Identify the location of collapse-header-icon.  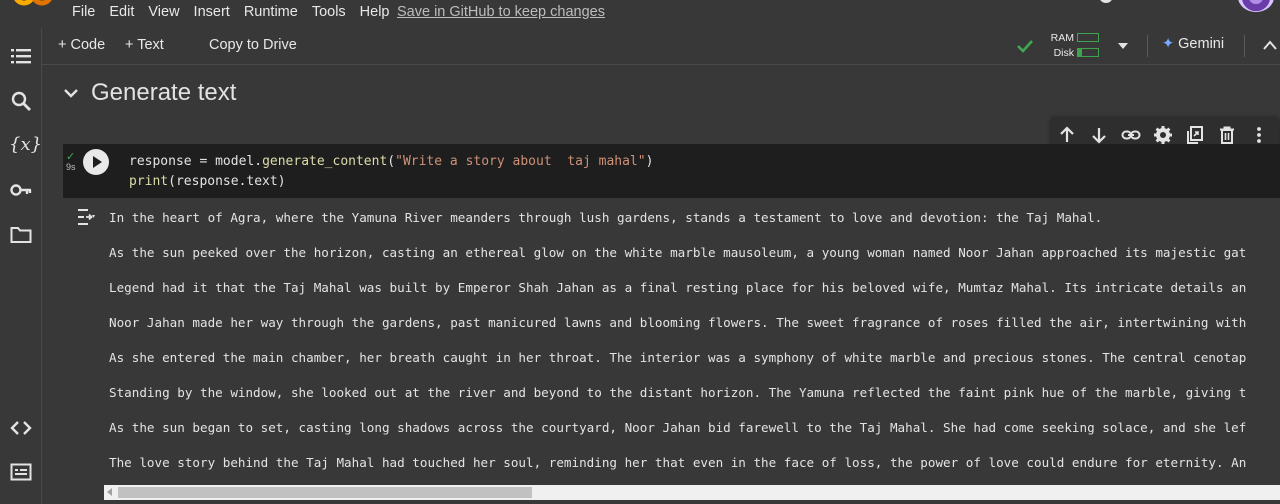
(1270, 45).